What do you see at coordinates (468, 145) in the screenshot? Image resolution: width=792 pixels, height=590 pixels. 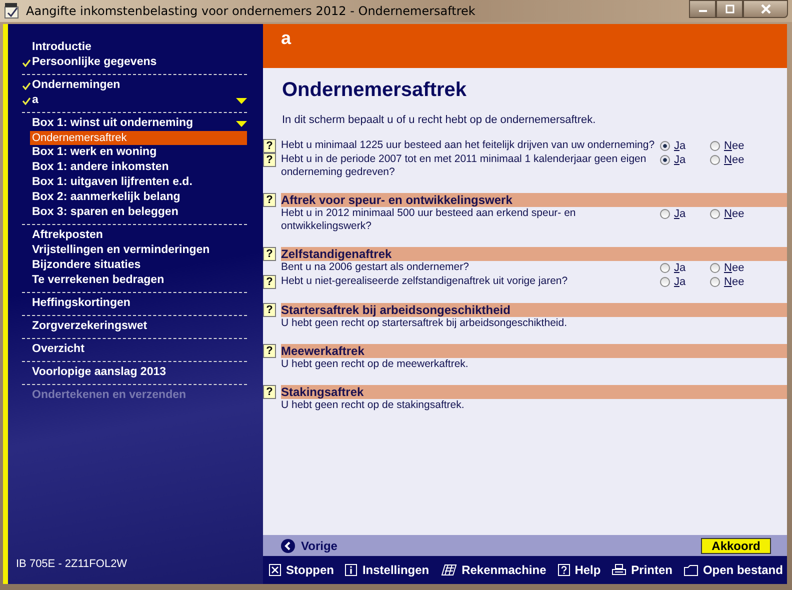 I see `question-text: Hebt u minimaal 1225 uur besteed aan het feitelijk drijven van uw onderneming?` at bounding box center [468, 145].